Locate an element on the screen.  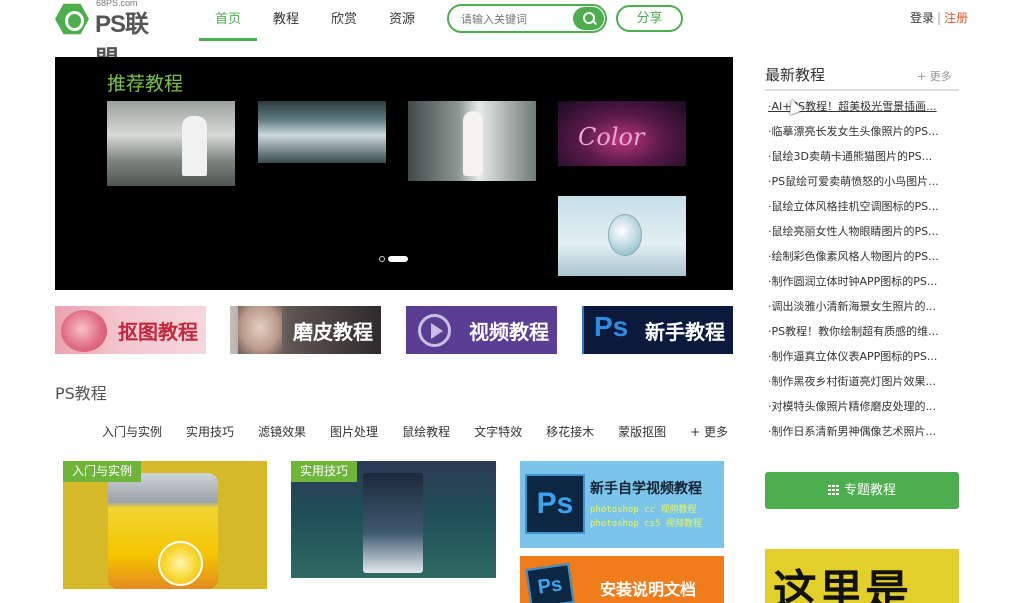
category-video-label: 视频教程 is located at coordinates (509, 332).